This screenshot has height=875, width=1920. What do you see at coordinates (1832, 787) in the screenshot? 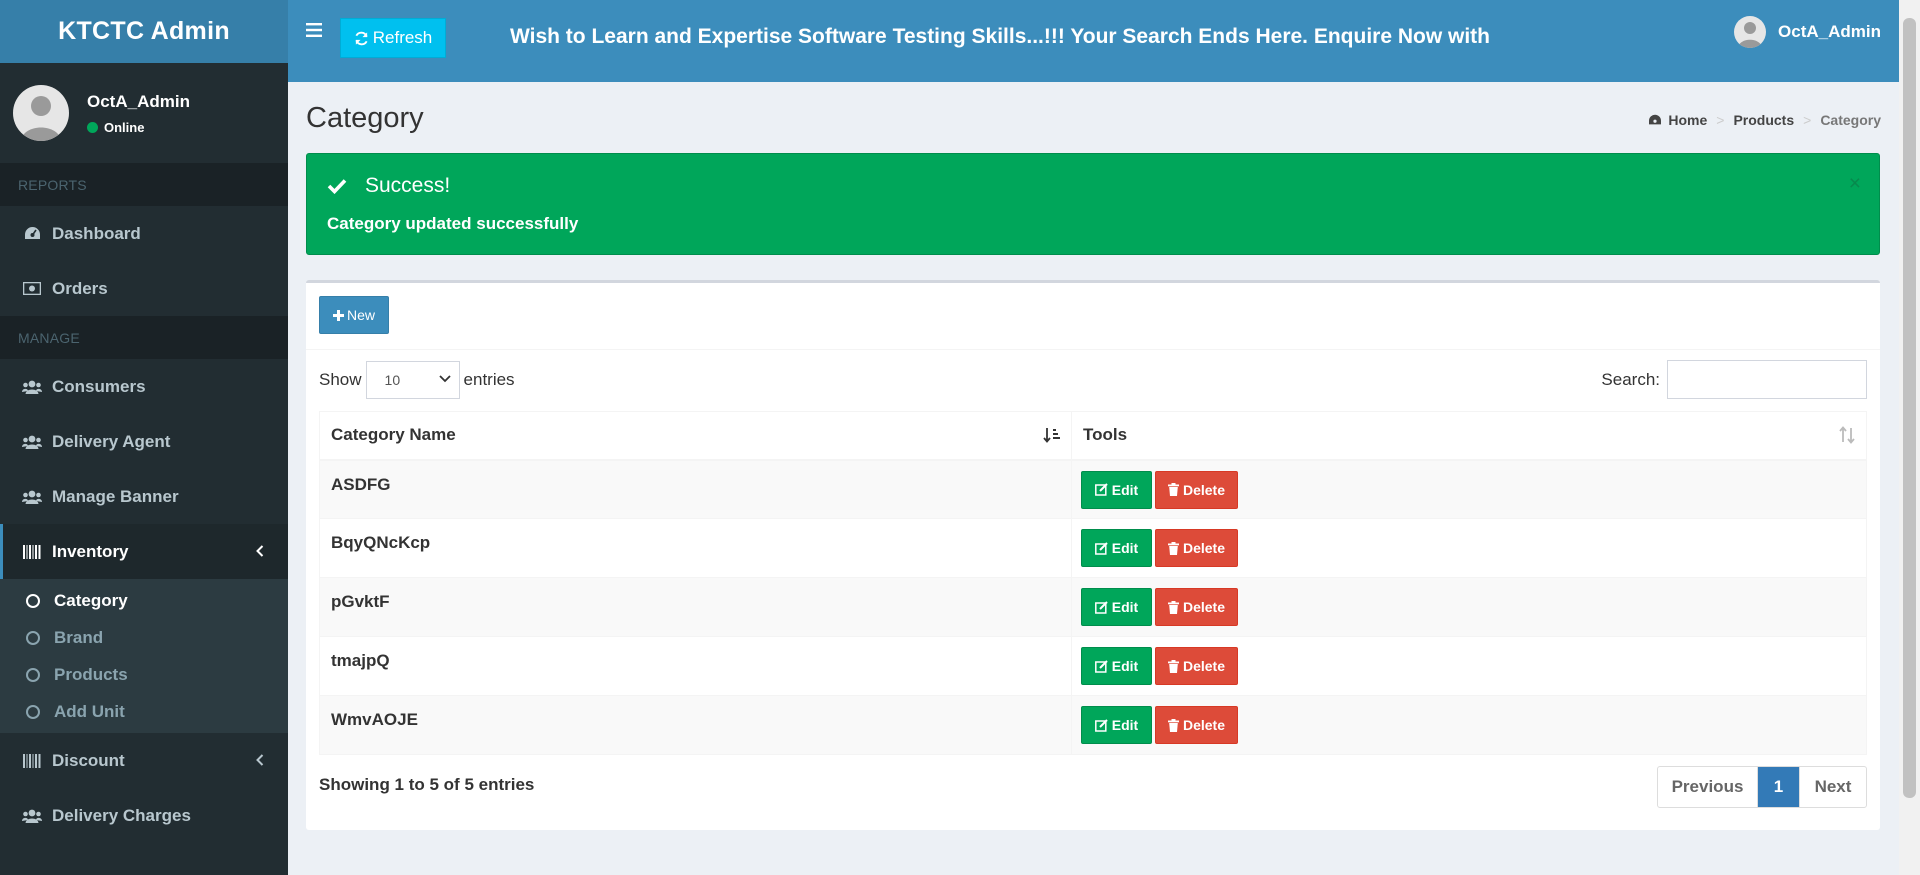
I see `pagination-next: Next` at bounding box center [1832, 787].